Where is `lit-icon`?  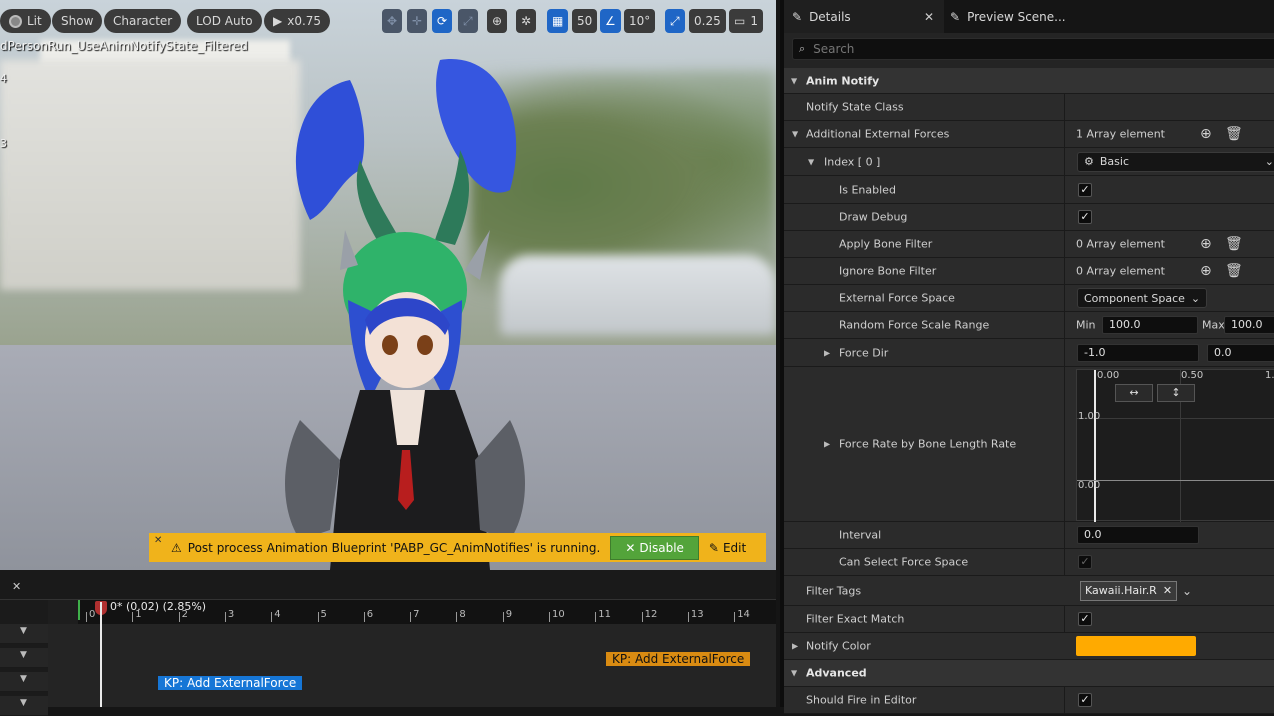 lit-icon is located at coordinates (15, 21).